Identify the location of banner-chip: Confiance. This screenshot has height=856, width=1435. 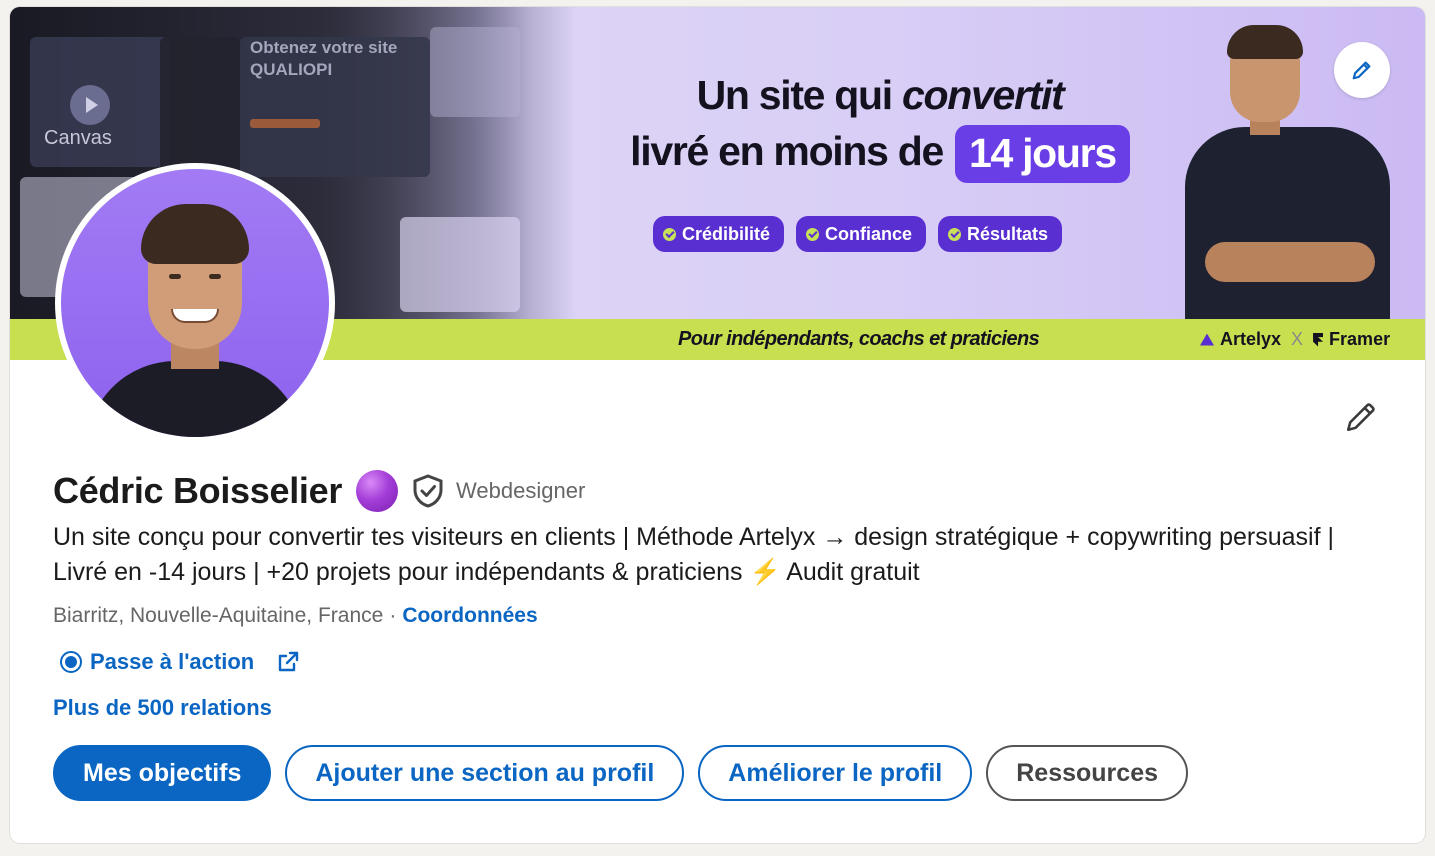
(861, 234).